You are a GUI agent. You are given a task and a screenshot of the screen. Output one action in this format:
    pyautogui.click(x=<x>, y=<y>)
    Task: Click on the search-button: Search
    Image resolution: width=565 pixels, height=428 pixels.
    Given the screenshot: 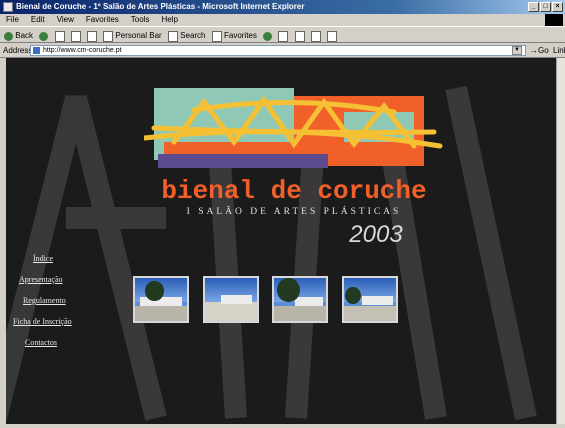 What is the action you would take?
    pyautogui.click(x=186, y=35)
    